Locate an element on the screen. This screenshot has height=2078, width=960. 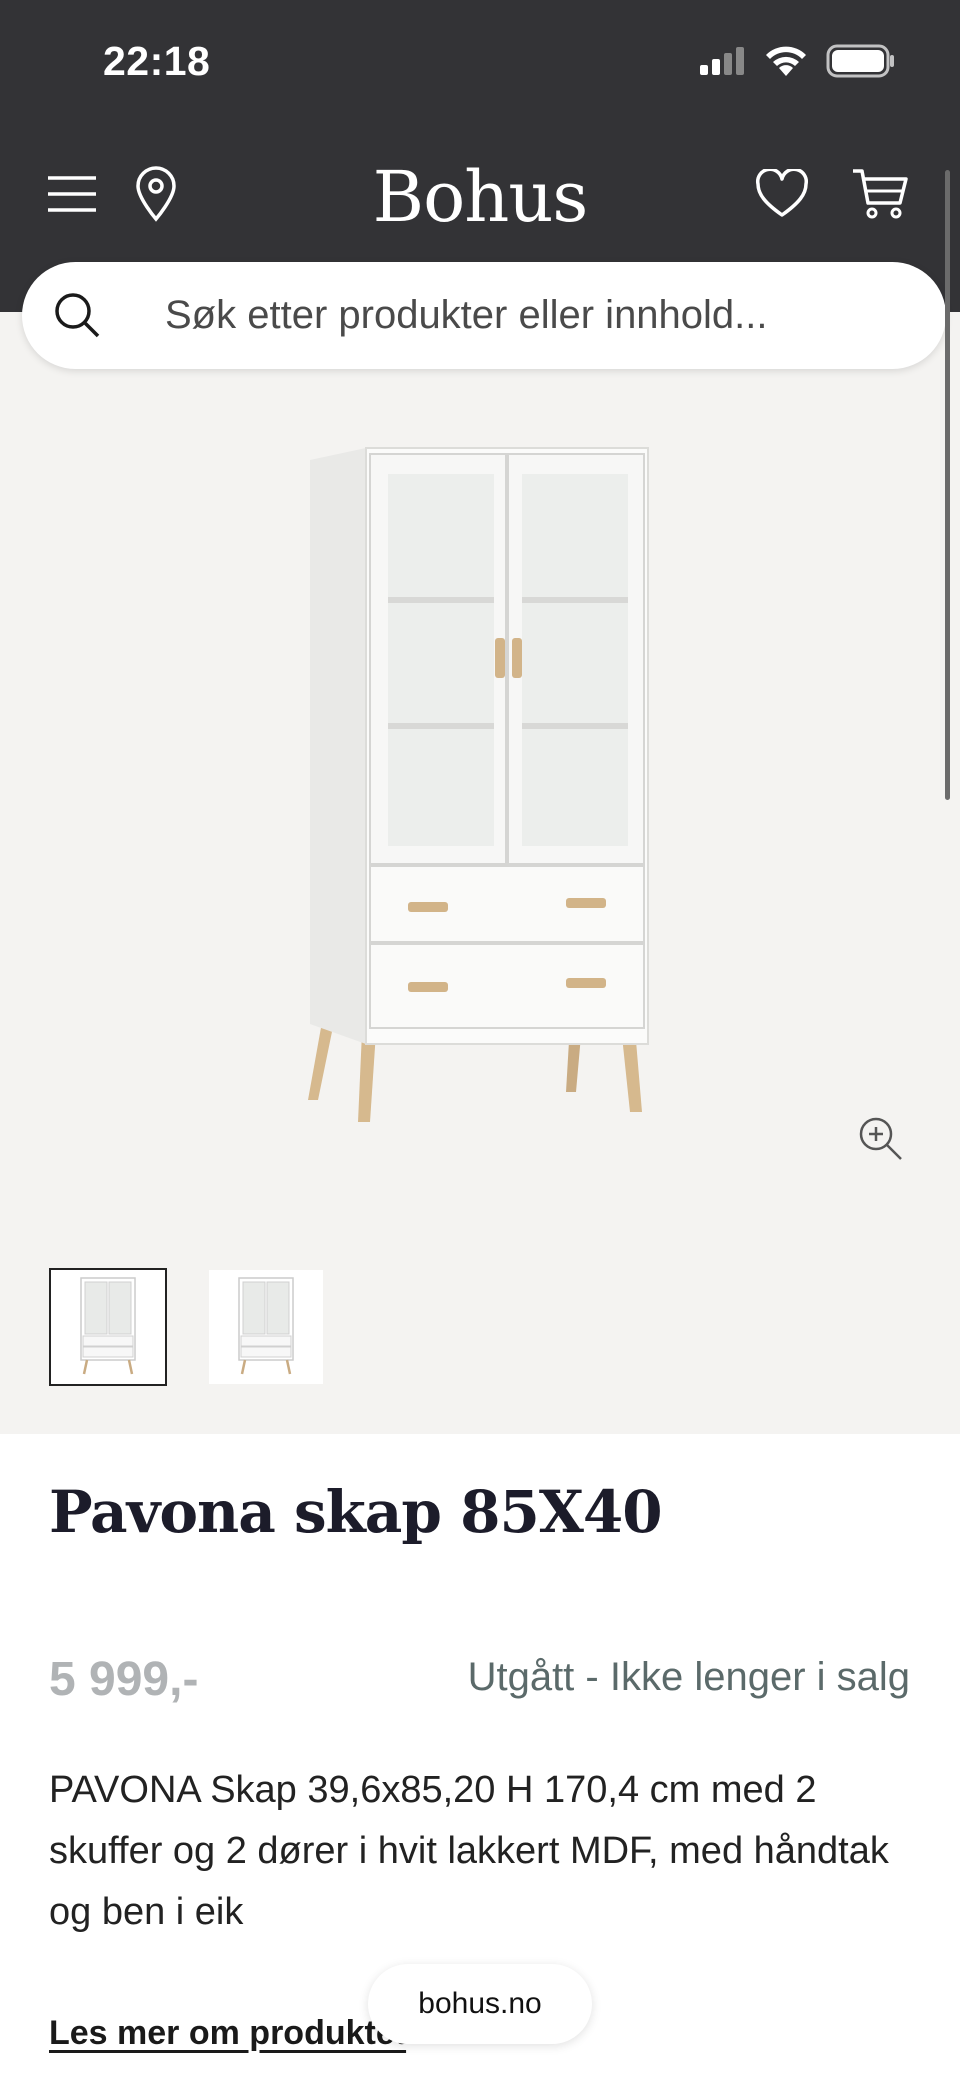
search-icon is located at coordinates (77, 315).